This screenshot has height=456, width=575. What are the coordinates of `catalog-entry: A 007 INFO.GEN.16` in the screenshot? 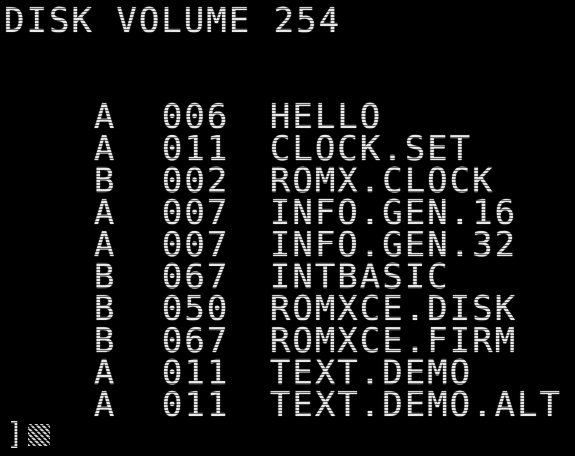 It's located at (260, 199).